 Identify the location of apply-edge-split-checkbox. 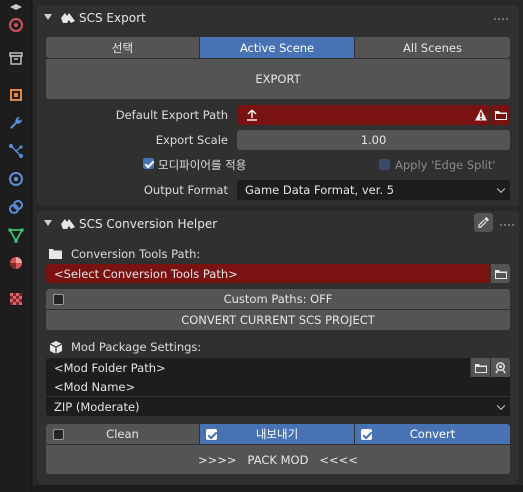
(384, 164).